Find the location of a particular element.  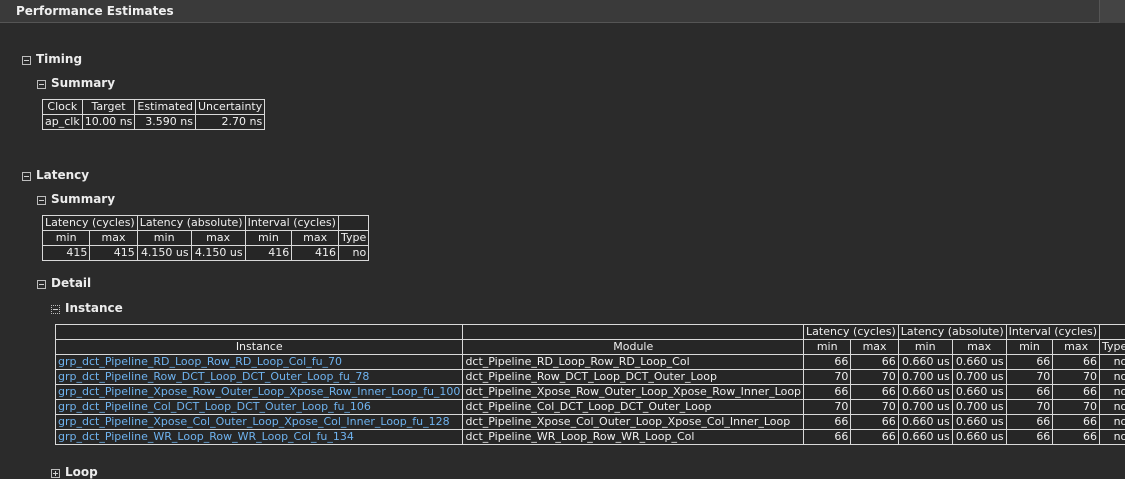

latency-heading: Latency is located at coordinates (62, 175).